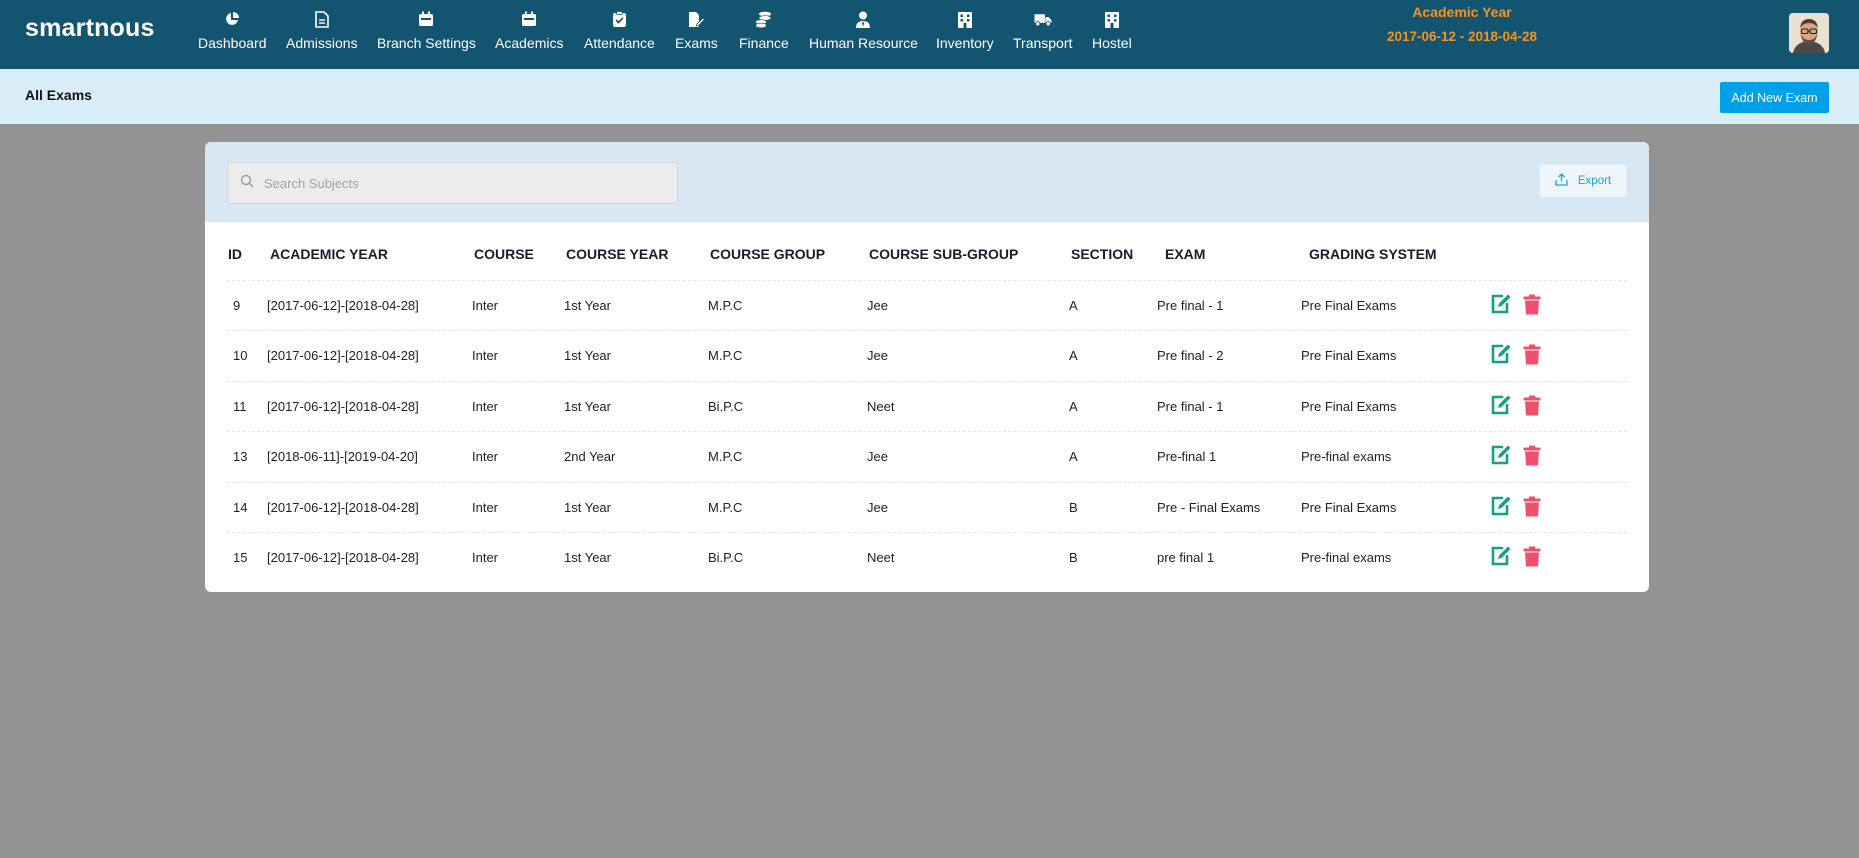  Describe the element at coordinates (590, 456) in the screenshot. I see `cell-course-year: 2nd Year` at that location.